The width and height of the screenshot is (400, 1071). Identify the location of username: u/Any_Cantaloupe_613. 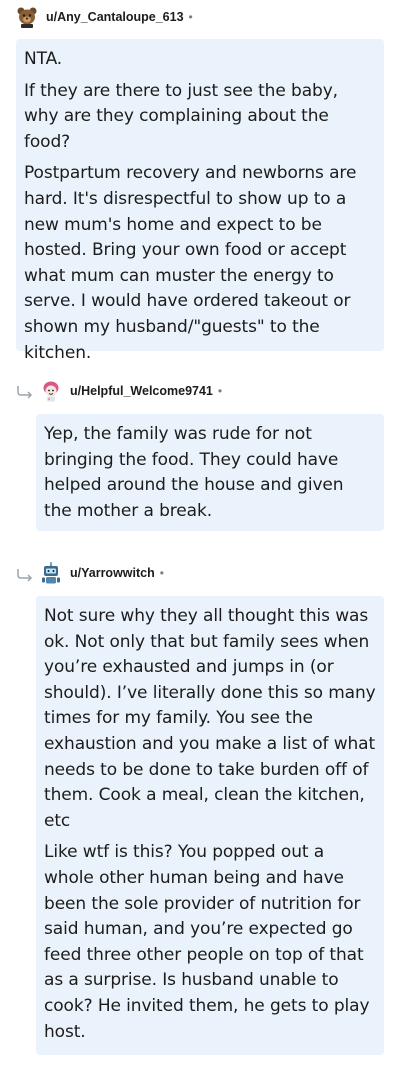
(115, 17).